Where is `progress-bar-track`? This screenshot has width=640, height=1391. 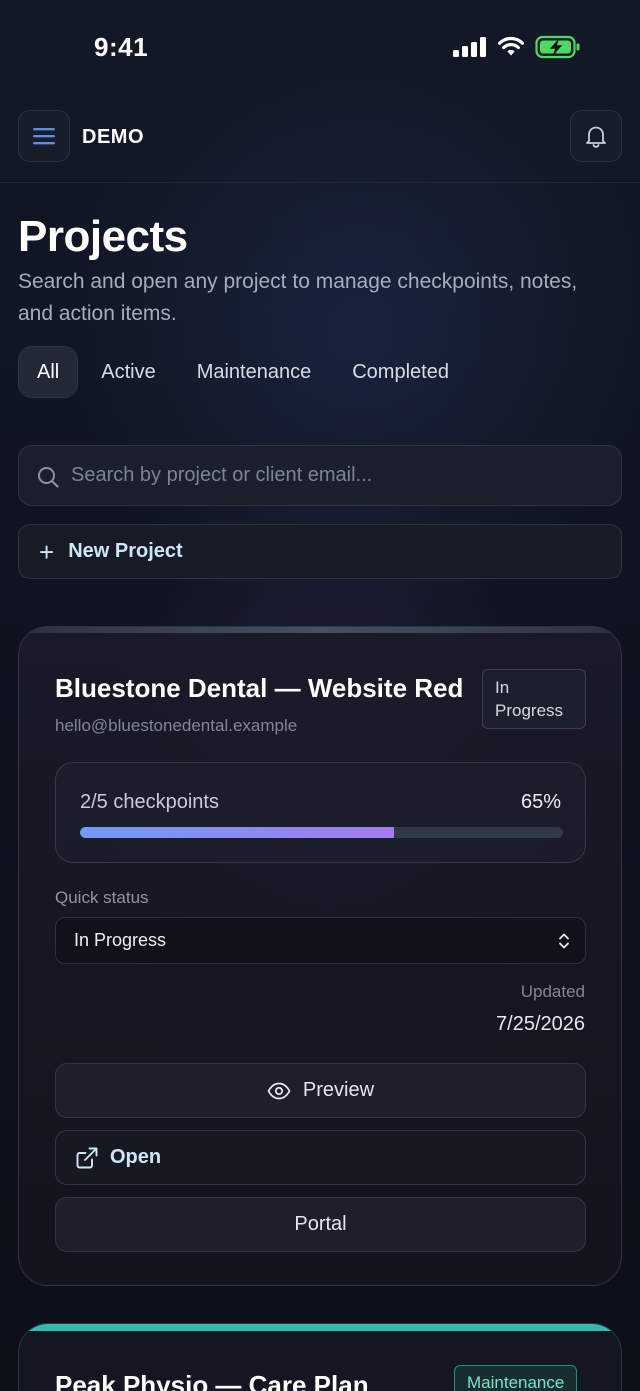 progress-bar-track is located at coordinates (321, 832).